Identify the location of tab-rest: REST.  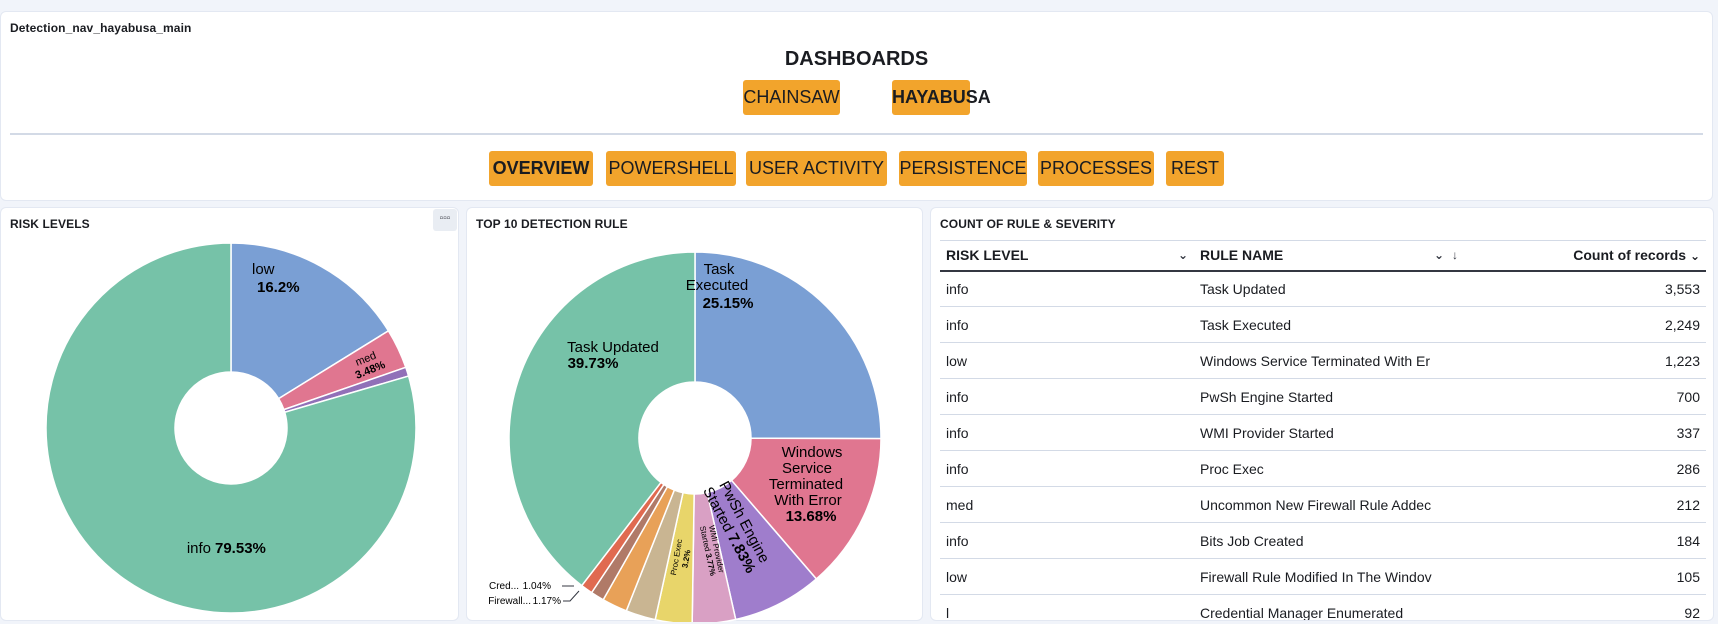
(1195, 168).